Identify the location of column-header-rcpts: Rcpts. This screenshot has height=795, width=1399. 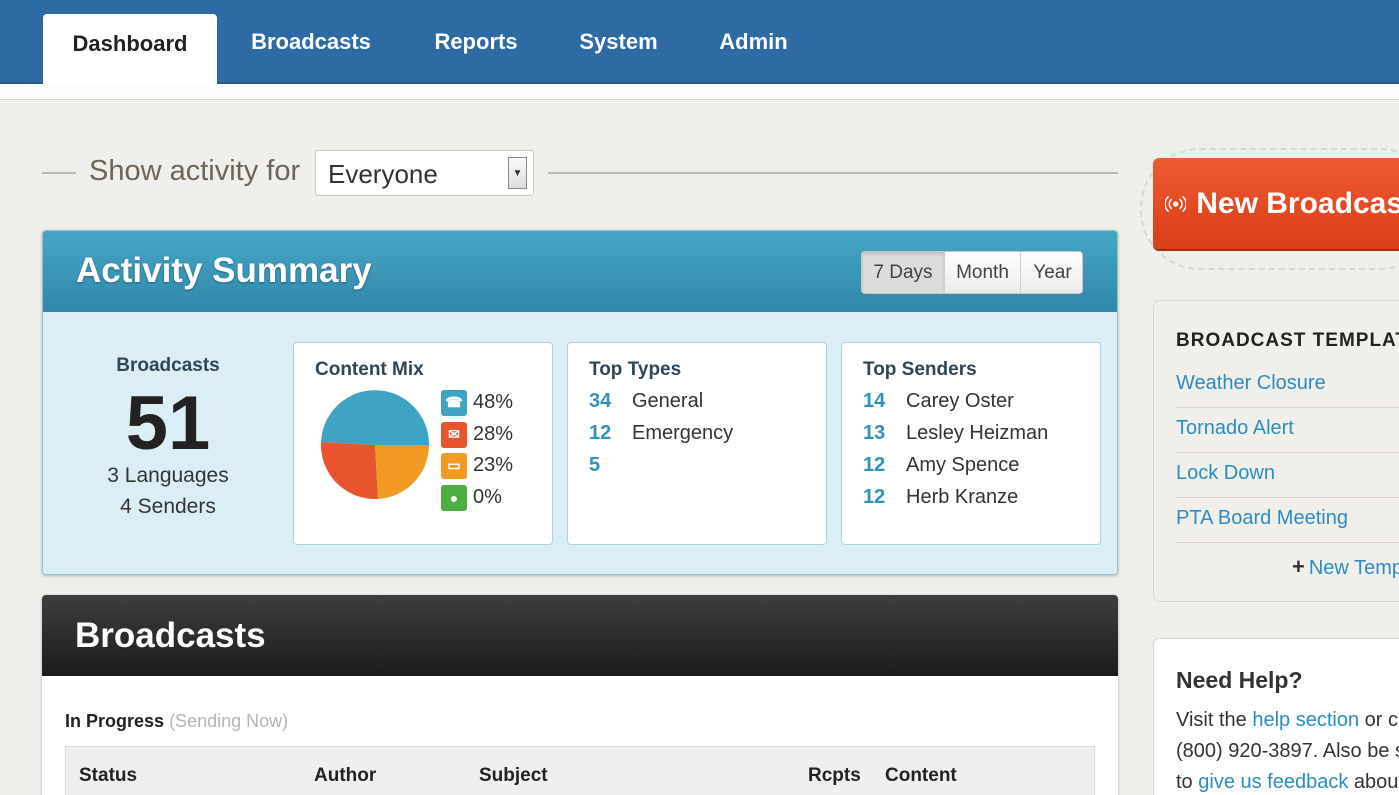
(834, 776).